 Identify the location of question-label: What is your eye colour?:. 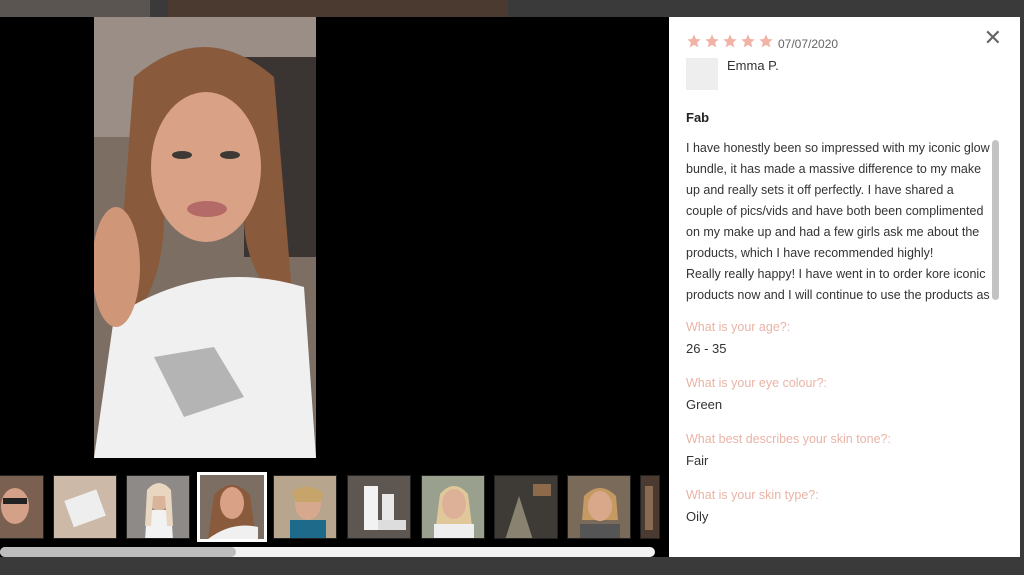
(757, 383).